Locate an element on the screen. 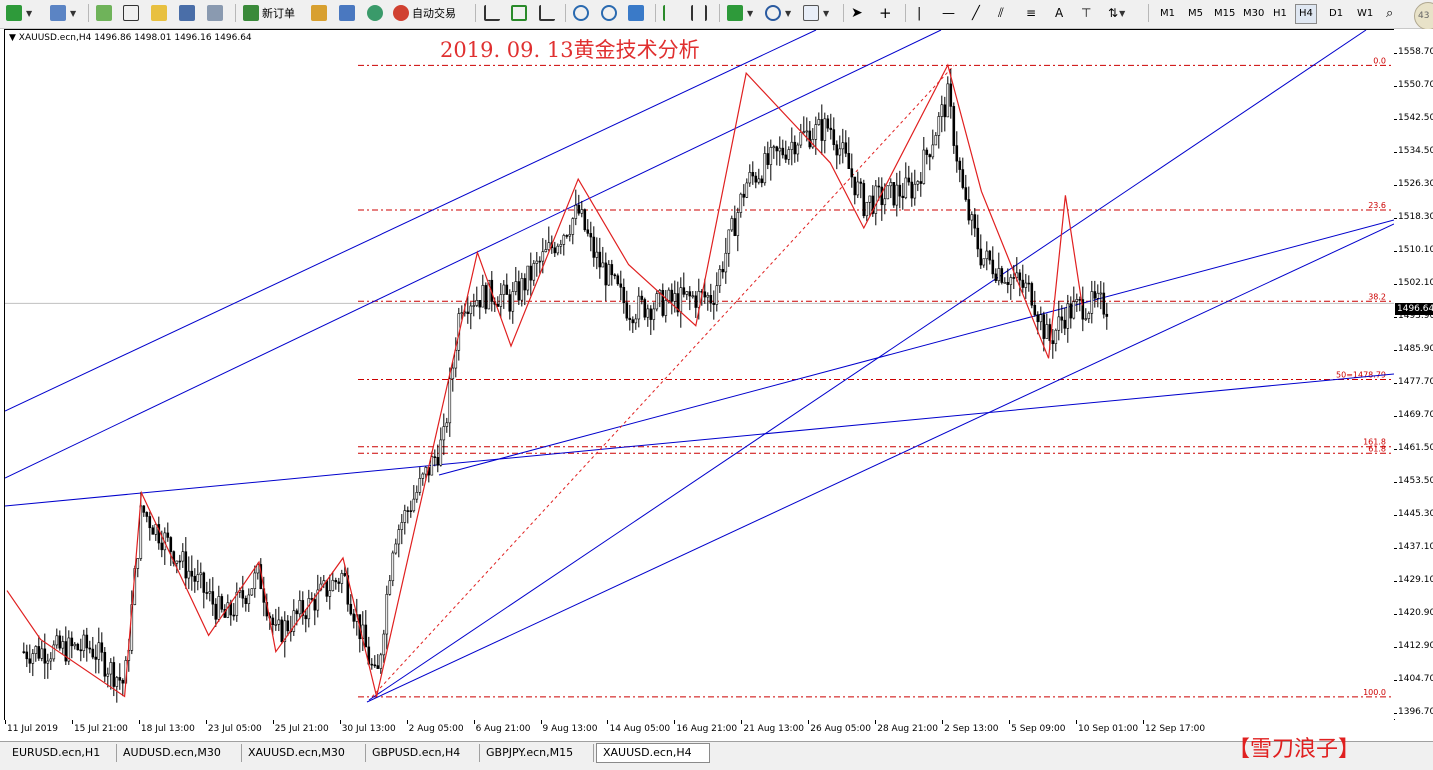 The width and height of the screenshot is (1433, 770). tab-xauusd-m30: XAUUSD.ecn,M30 is located at coordinates (304, 753).